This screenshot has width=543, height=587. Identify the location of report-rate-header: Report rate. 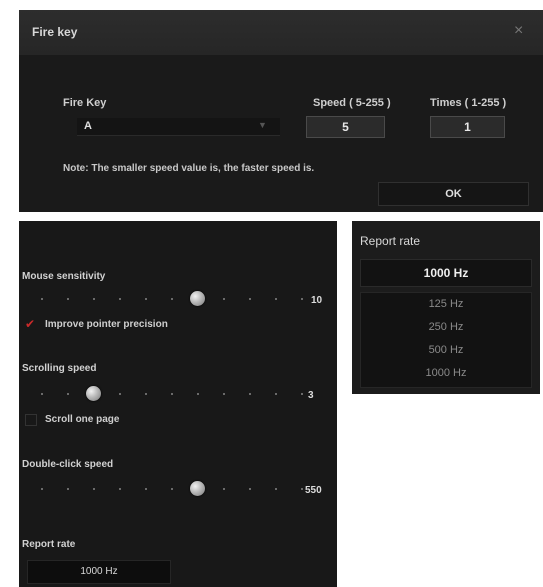
(390, 241).